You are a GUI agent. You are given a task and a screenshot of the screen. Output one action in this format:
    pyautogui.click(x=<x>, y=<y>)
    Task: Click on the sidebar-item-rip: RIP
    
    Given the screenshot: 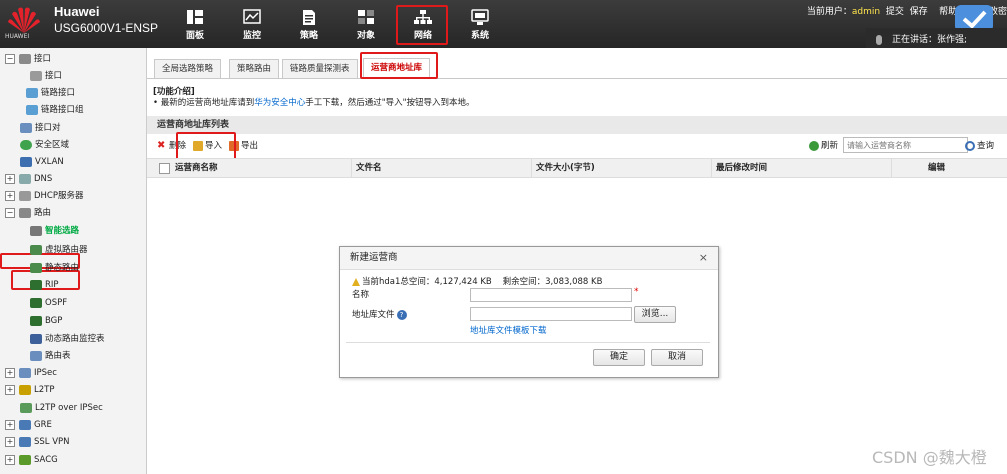 What is the action you would take?
    pyautogui.click(x=44, y=285)
    